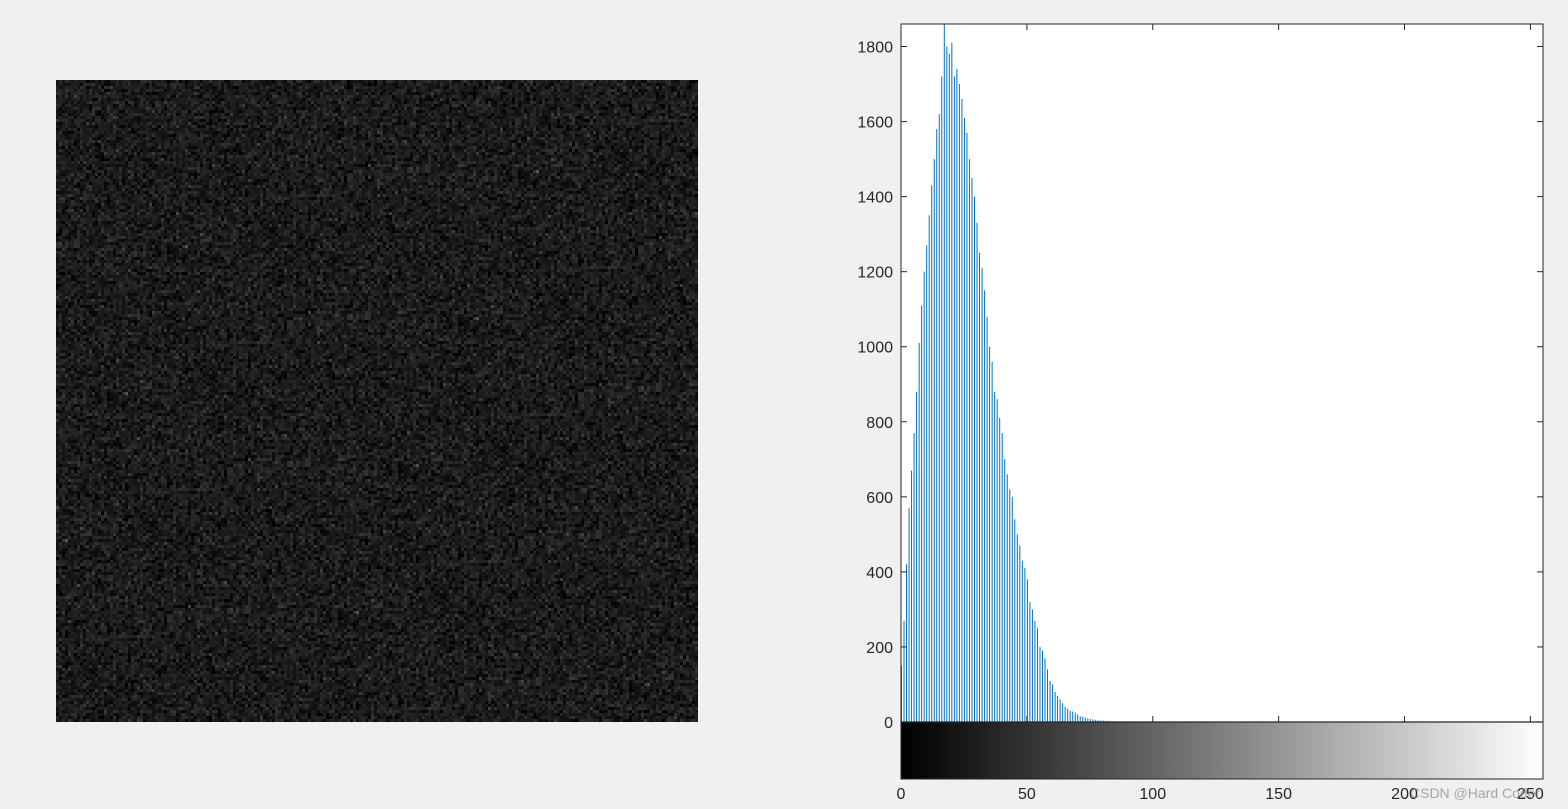  Describe the element at coordinates (1475, 793) in the screenshot. I see `watermark-text: CSDN @Hard Coder` at that location.